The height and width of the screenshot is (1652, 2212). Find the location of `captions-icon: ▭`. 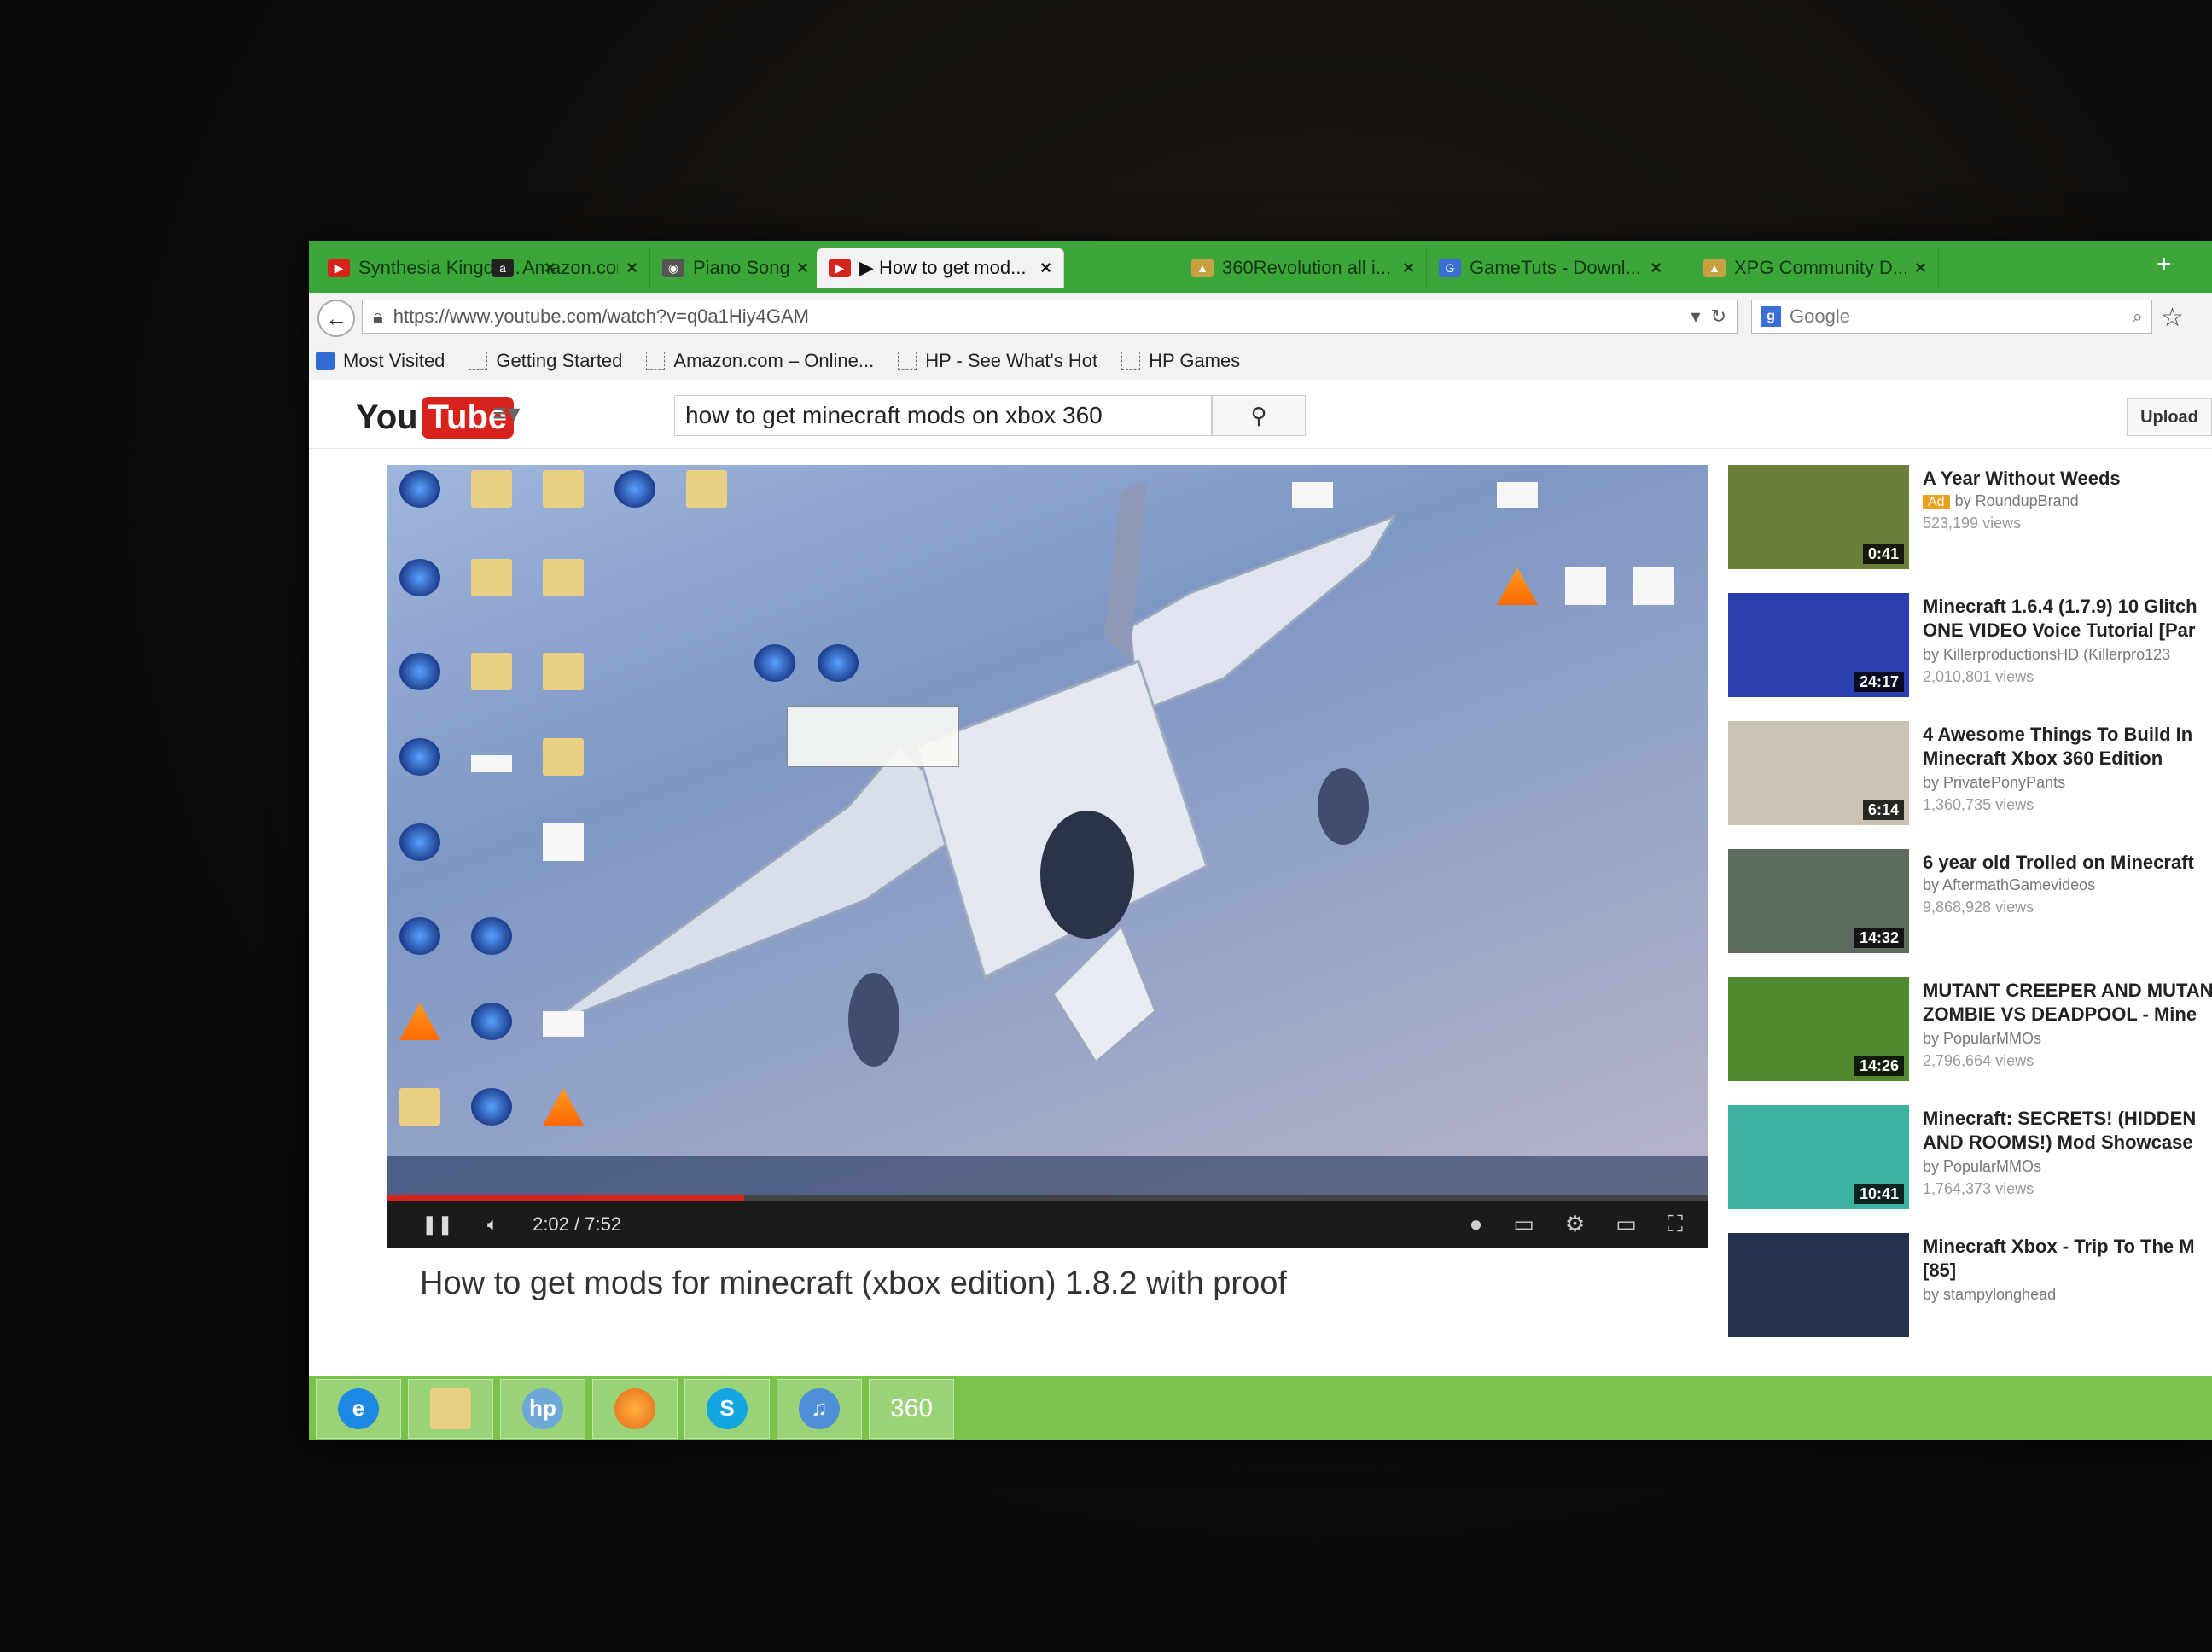

captions-icon: ▭ is located at coordinates (1523, 1224).